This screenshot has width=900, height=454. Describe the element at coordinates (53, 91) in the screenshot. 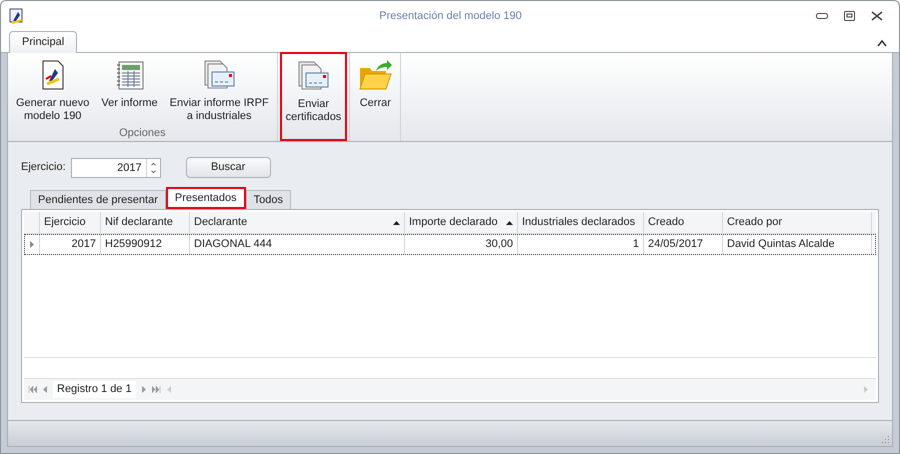

I see `ribbon-button: Generar nuevo modelo 190` at that location.